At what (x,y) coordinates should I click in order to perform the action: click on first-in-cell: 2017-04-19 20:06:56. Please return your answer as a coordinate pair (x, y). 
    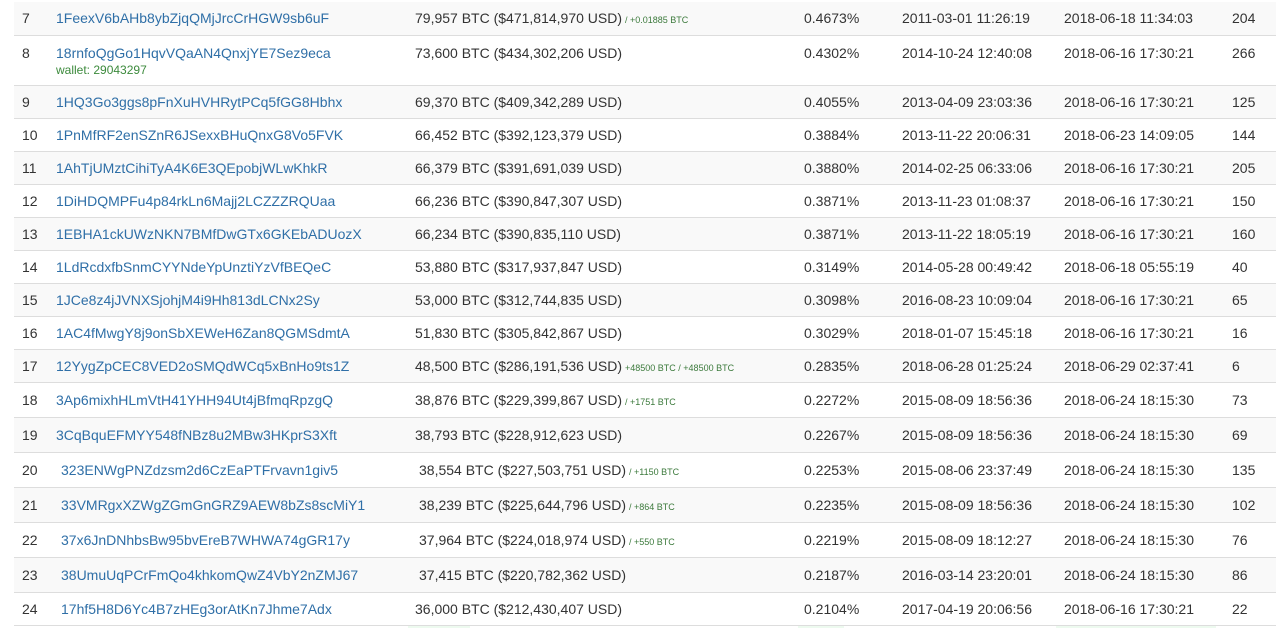
    Looking at the image, I should click on (979, 609).